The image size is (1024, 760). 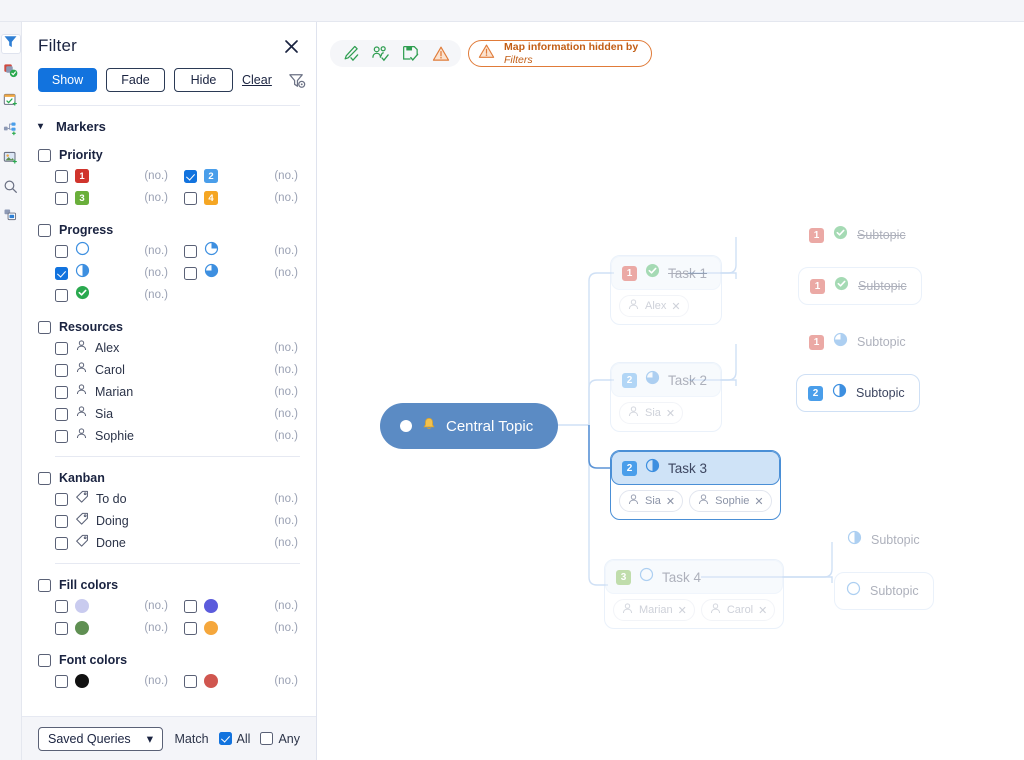 What do you see at coordinates (43, 126) in the screenshot?
I see `chevron-down-icon: ▾` at bounding box center [43, 126].